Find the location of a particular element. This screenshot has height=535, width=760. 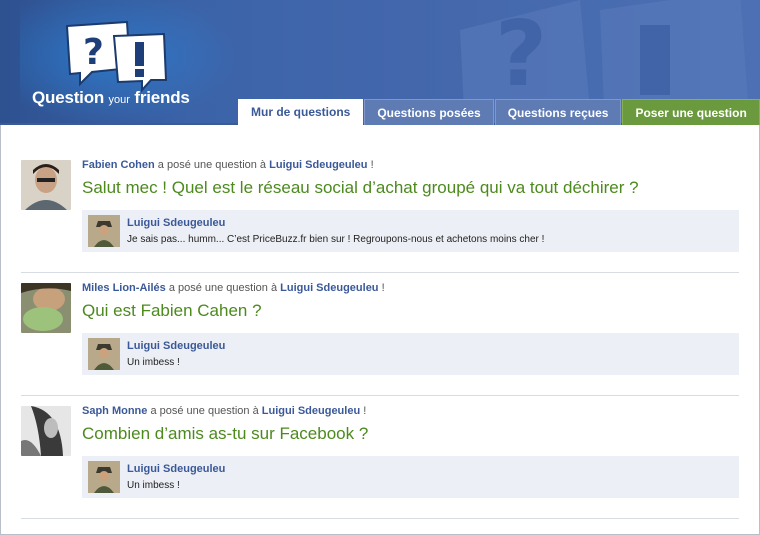

logo-word-question: Question is located at coordinates (68, 97).